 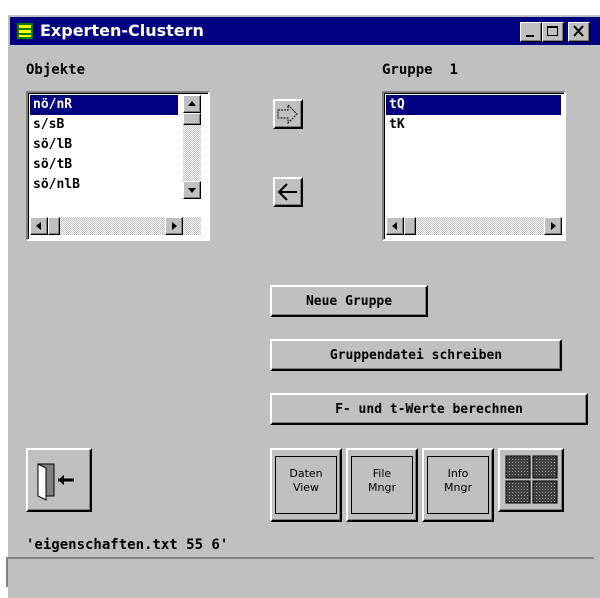 What do you see at coordinates (458, 473) in the screenshot?
I see `info-manager-line-1: Info` at bounding box center [458, 473].